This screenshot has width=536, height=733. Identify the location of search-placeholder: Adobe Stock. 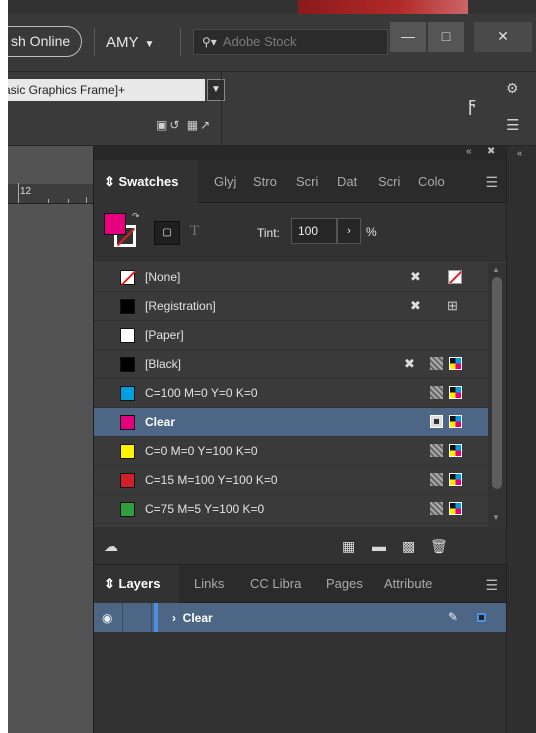
(259, 41).